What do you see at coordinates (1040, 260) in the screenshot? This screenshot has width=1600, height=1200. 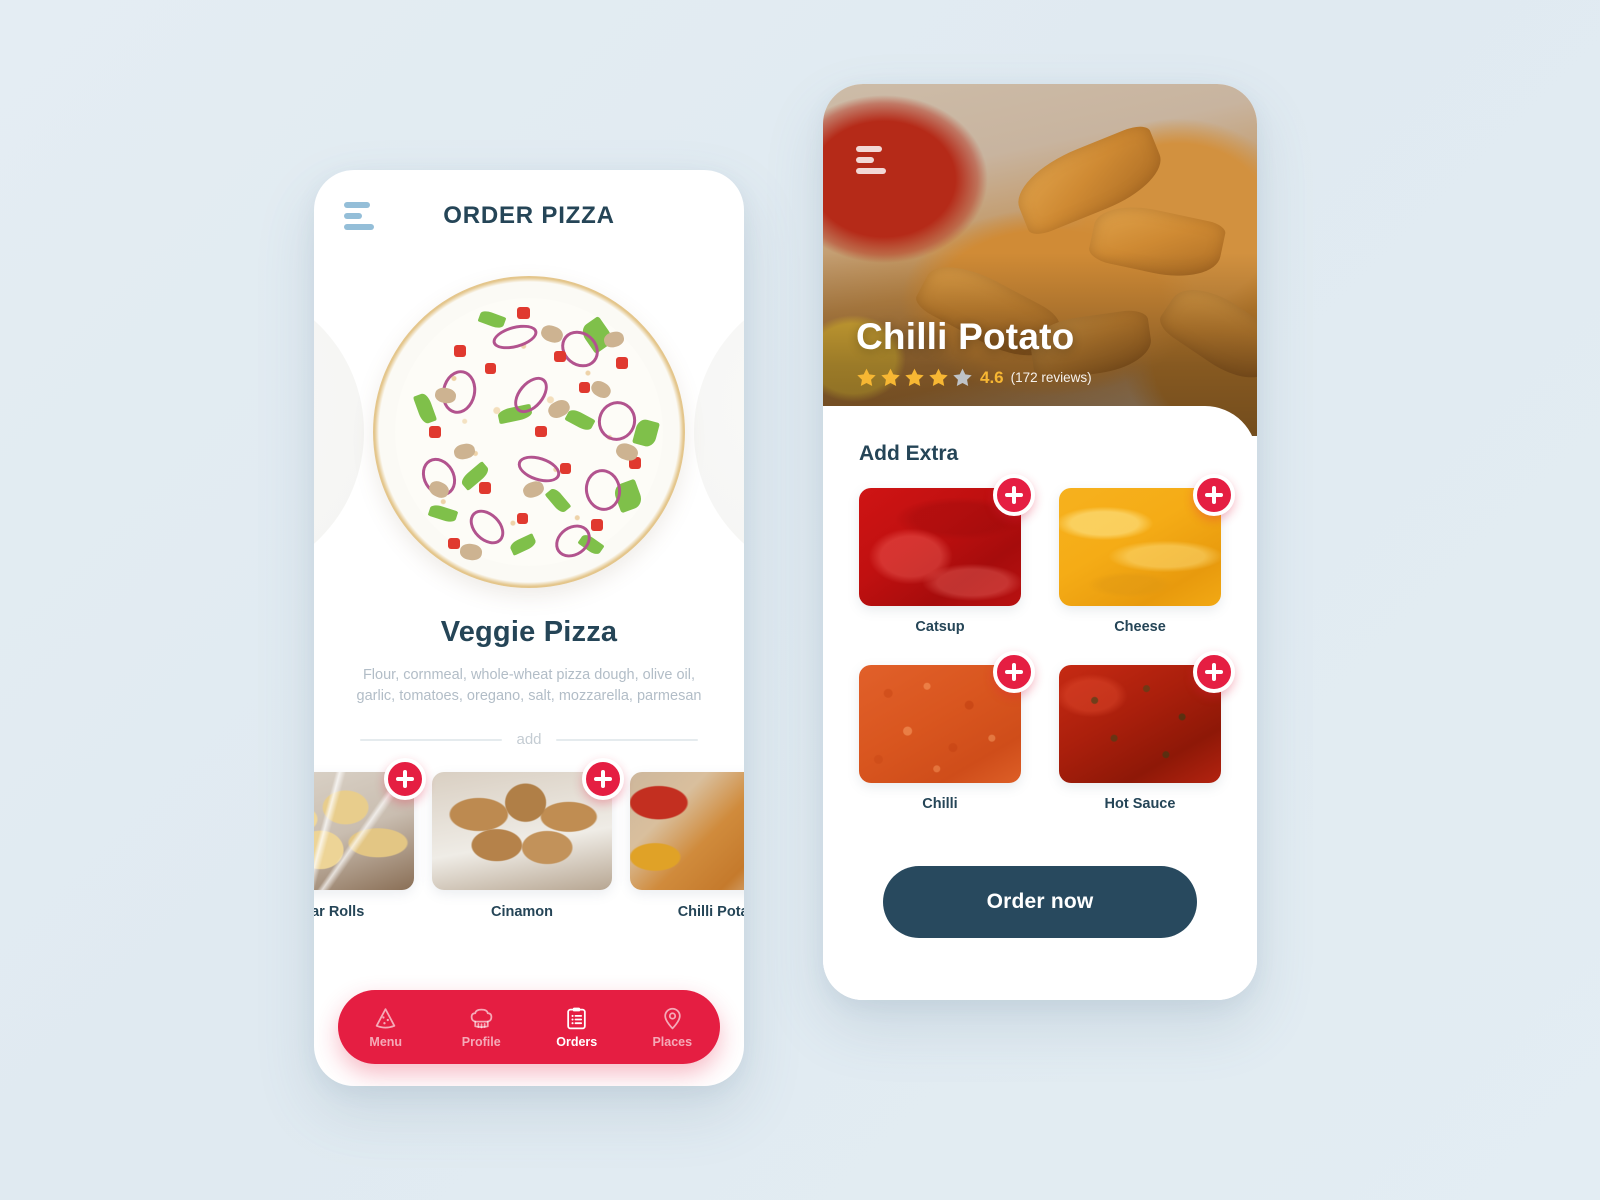 I see `hero-image-chilli-potato: Chilli Potato 4.6 (172 reviews)` at bounding box center [1040, 260].